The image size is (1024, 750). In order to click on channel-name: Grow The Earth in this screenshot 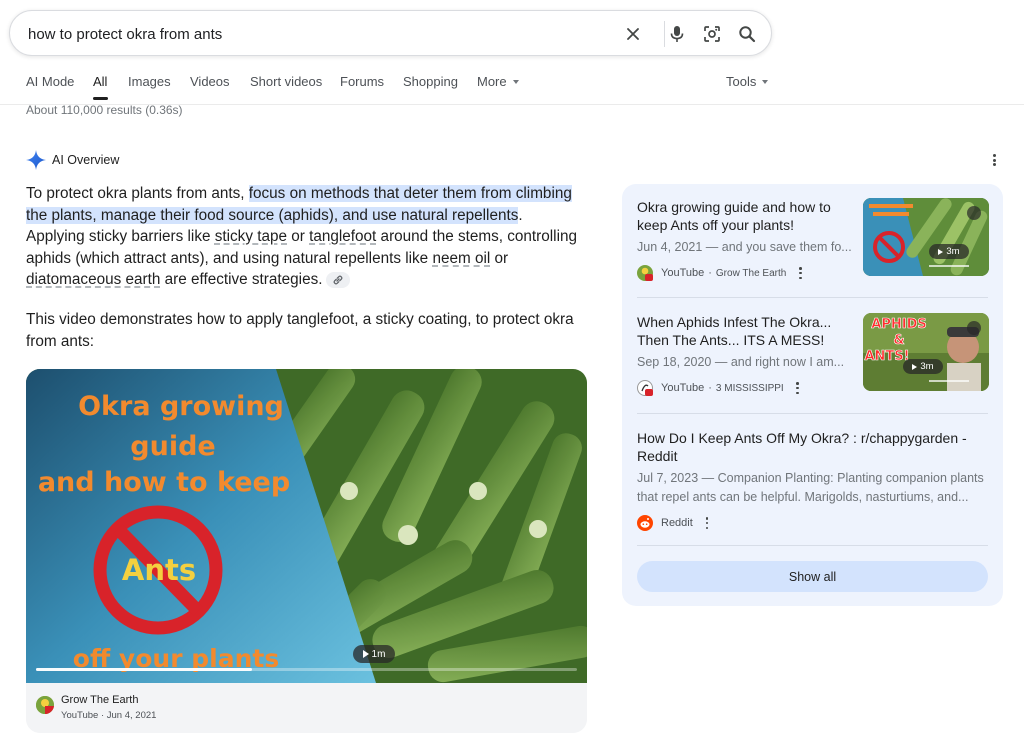, I will do `click(100, 700)`.